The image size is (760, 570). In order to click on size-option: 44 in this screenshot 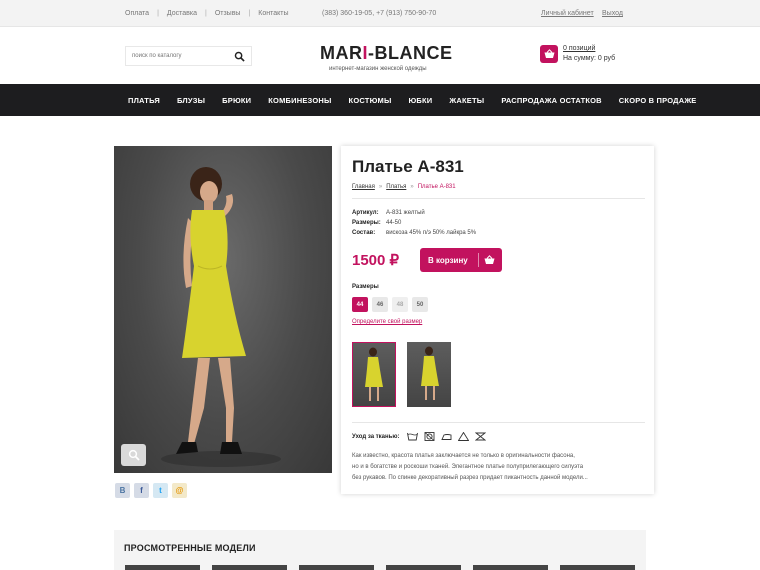, I will do `click(360, 304)`.